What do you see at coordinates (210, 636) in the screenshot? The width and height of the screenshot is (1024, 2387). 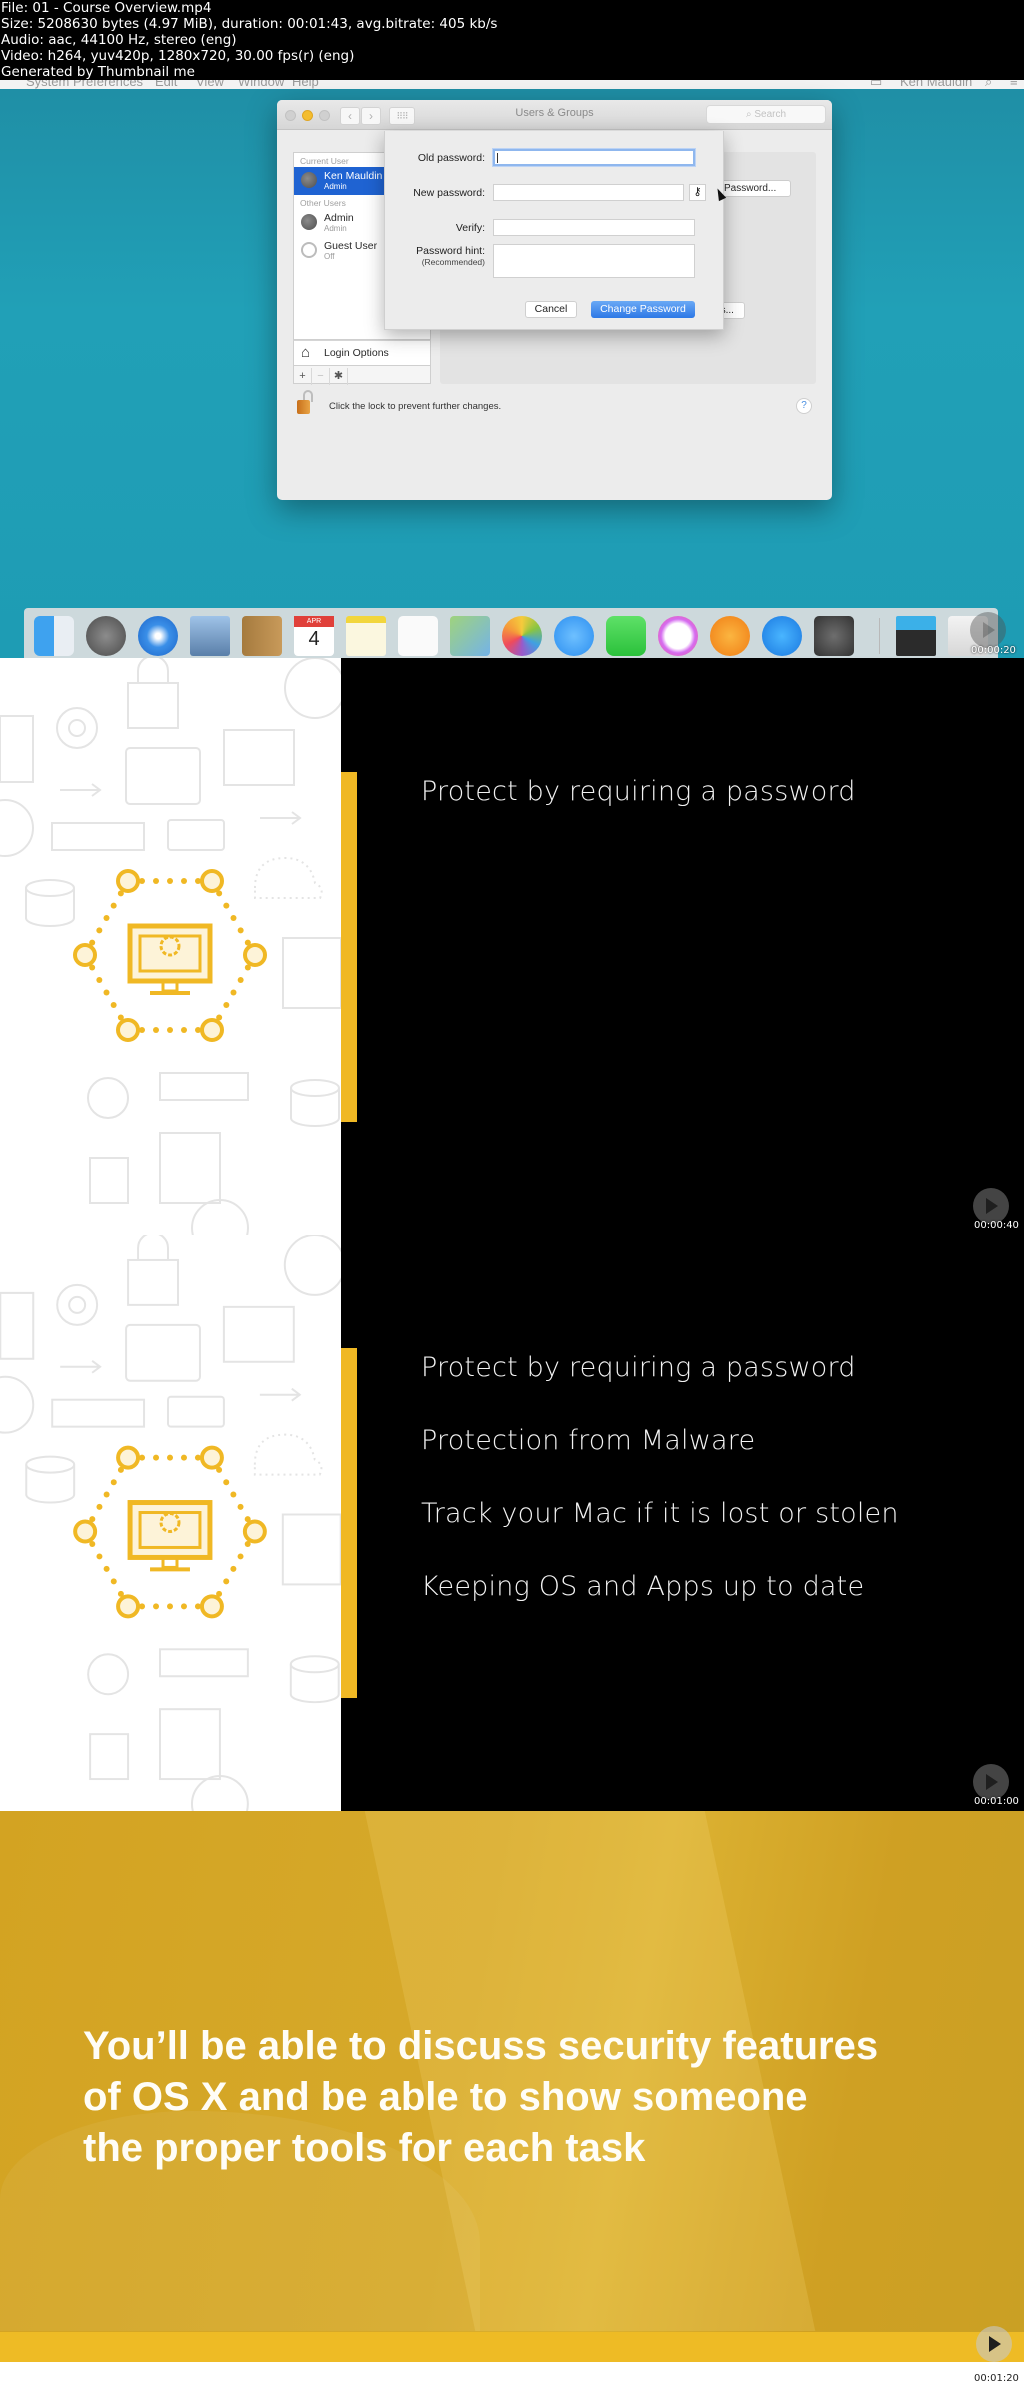 I see `mail-icon` at bounding box center [210, 636].